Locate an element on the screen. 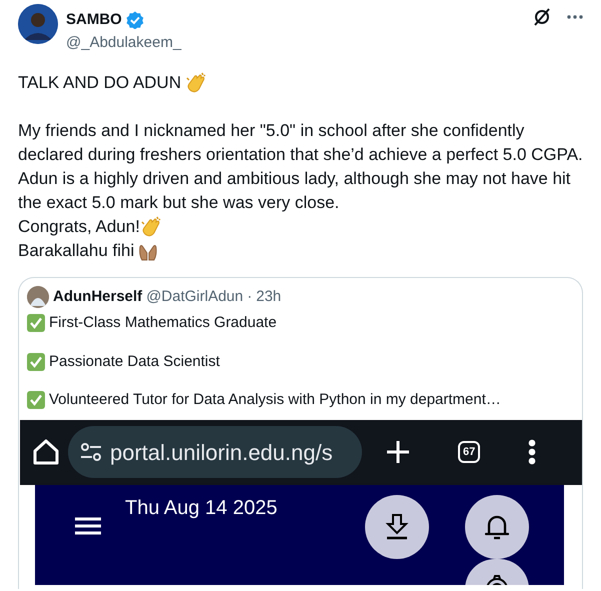  quote-handle: @DatGirlAdun is located at coordinates (195, 296).